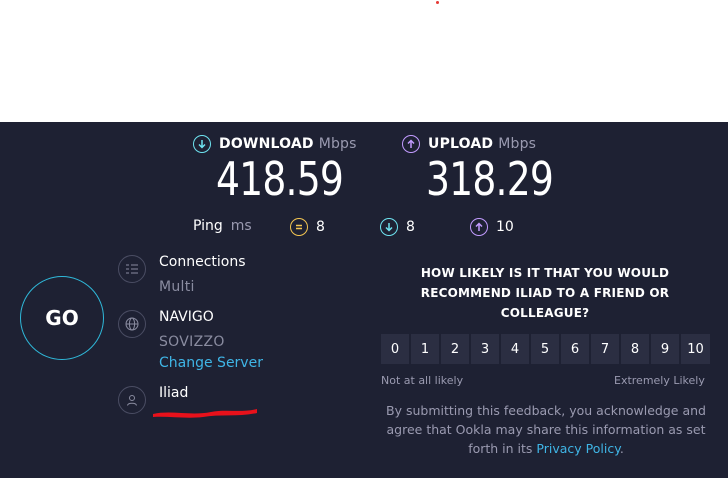 The height and width of the screenshot is (478, 728). I want to click on rating-option-3: 3, so click(485, 349).